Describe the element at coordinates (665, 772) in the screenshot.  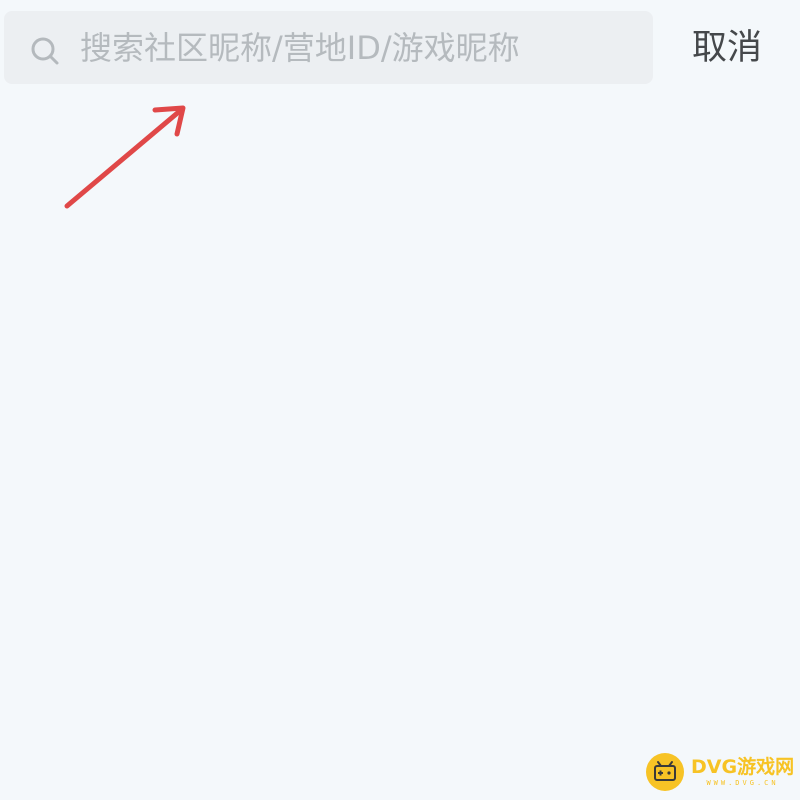
I see `gamepad-logo-icon` at that location.